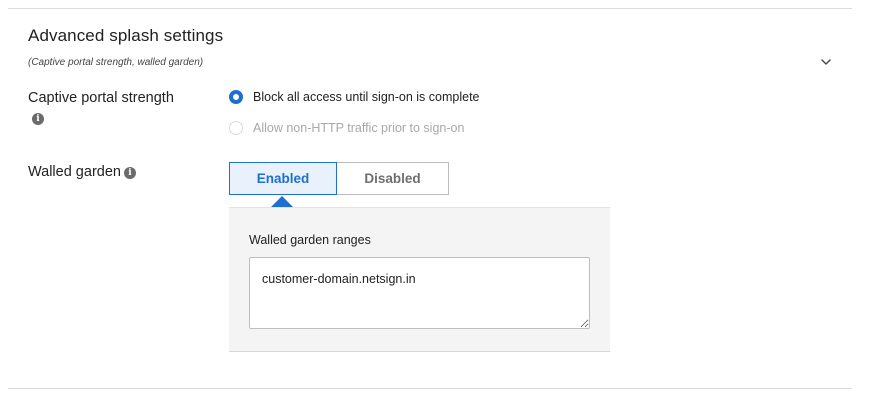  What do you see at coordinates (116, 62) in the screenshot?
I see `section-subtitle: (Captive portal strength, walled garden)` at bounding box center [116, 62].